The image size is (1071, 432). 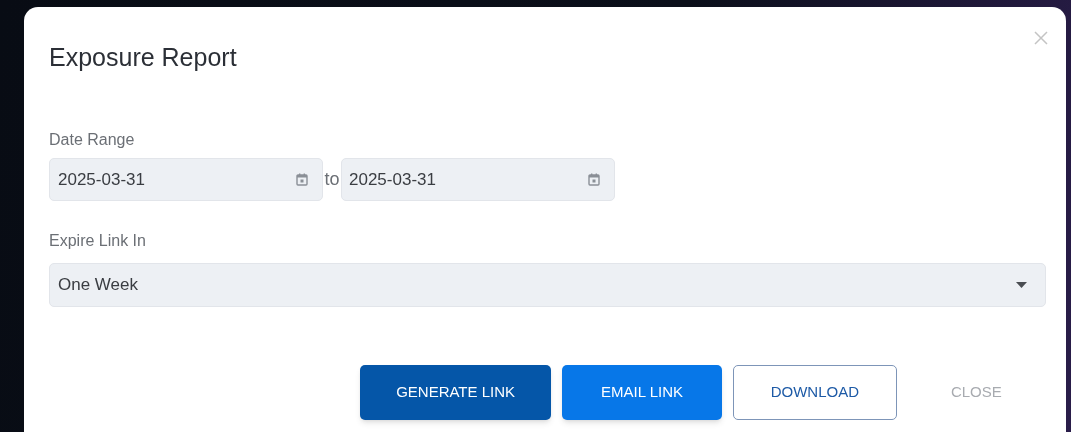 I want to click on dialog-title: Exposure Report, so click(x=143, y=57).